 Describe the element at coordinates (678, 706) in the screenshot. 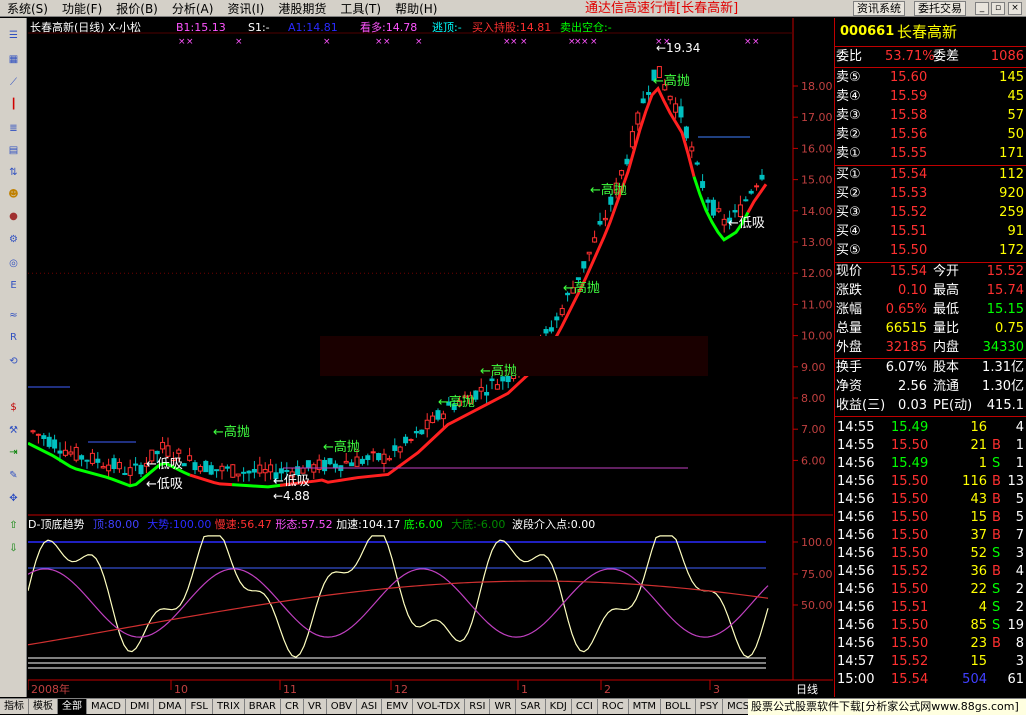

I see `indicator-tab: BOLL` at that location.